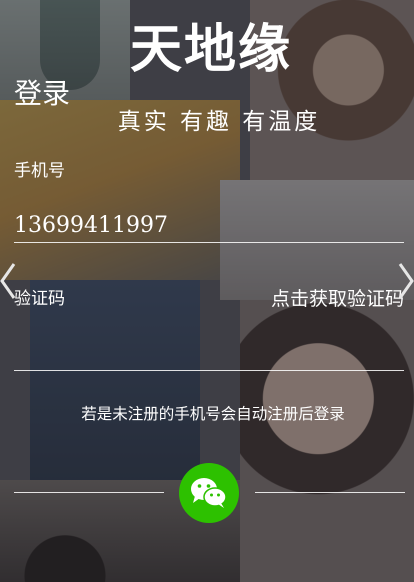 Image resolution: width=414 pixels, height=582 pixels. Describe the element at coordinates (8, 281) in the screenshot. I see `chevron-left-icon` at that location.